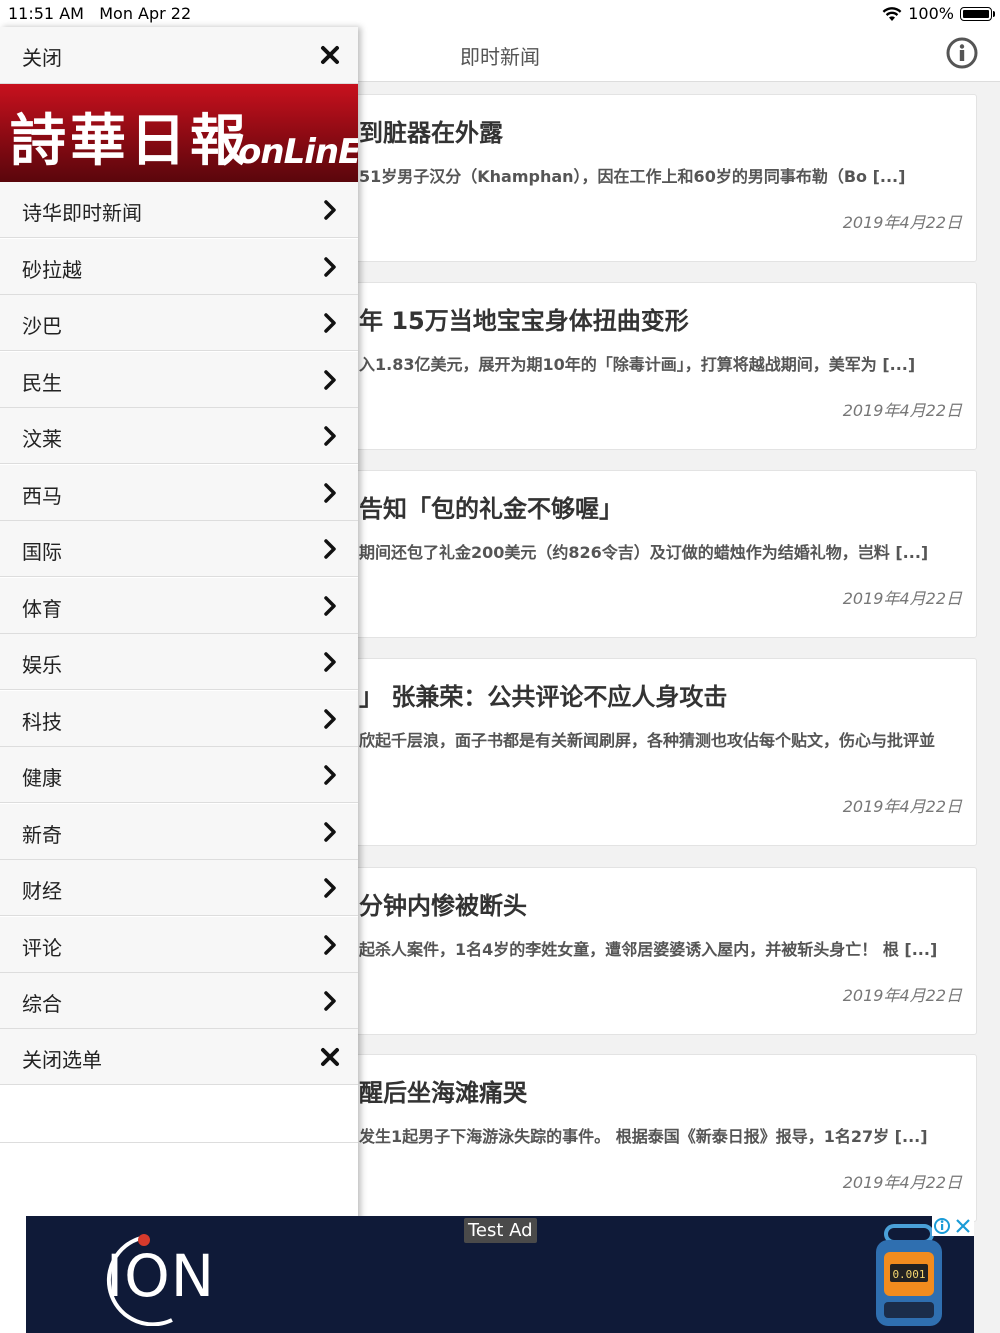  I want to click on close-menu-button: 关闭选单, so click(179, 1057).